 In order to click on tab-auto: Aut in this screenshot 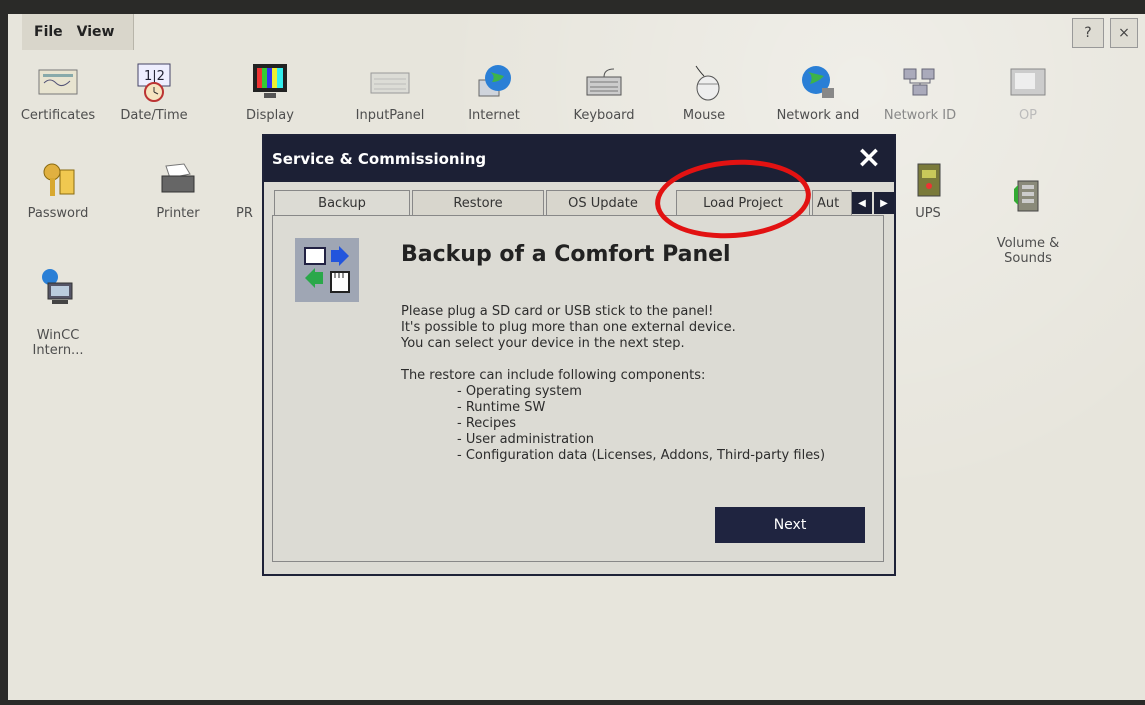, I will do `click(832, 203)`.